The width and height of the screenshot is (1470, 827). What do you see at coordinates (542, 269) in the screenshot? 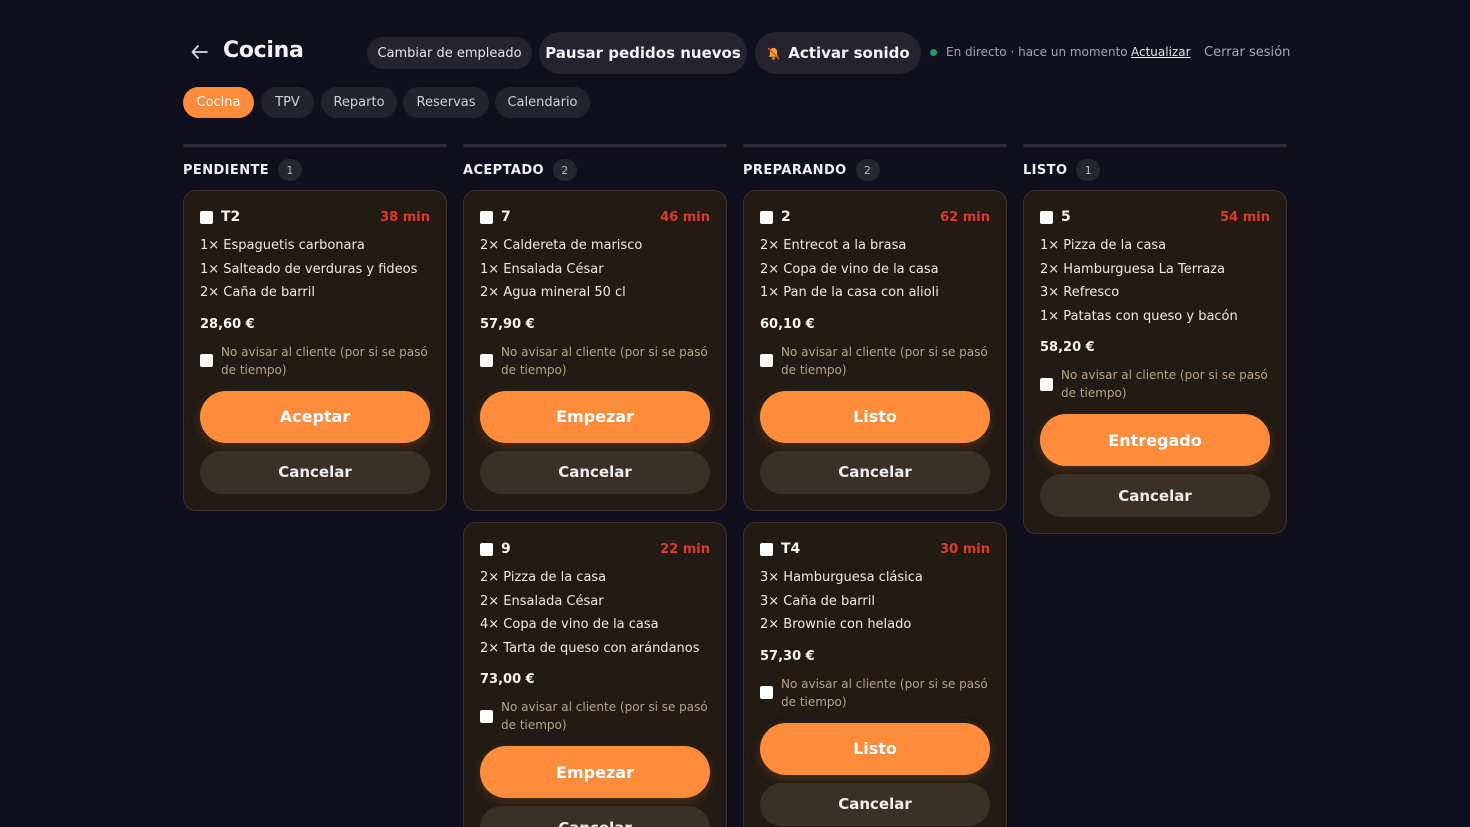
I see `order-item: 1× Ensalada César` at bounding box center [542, 269].